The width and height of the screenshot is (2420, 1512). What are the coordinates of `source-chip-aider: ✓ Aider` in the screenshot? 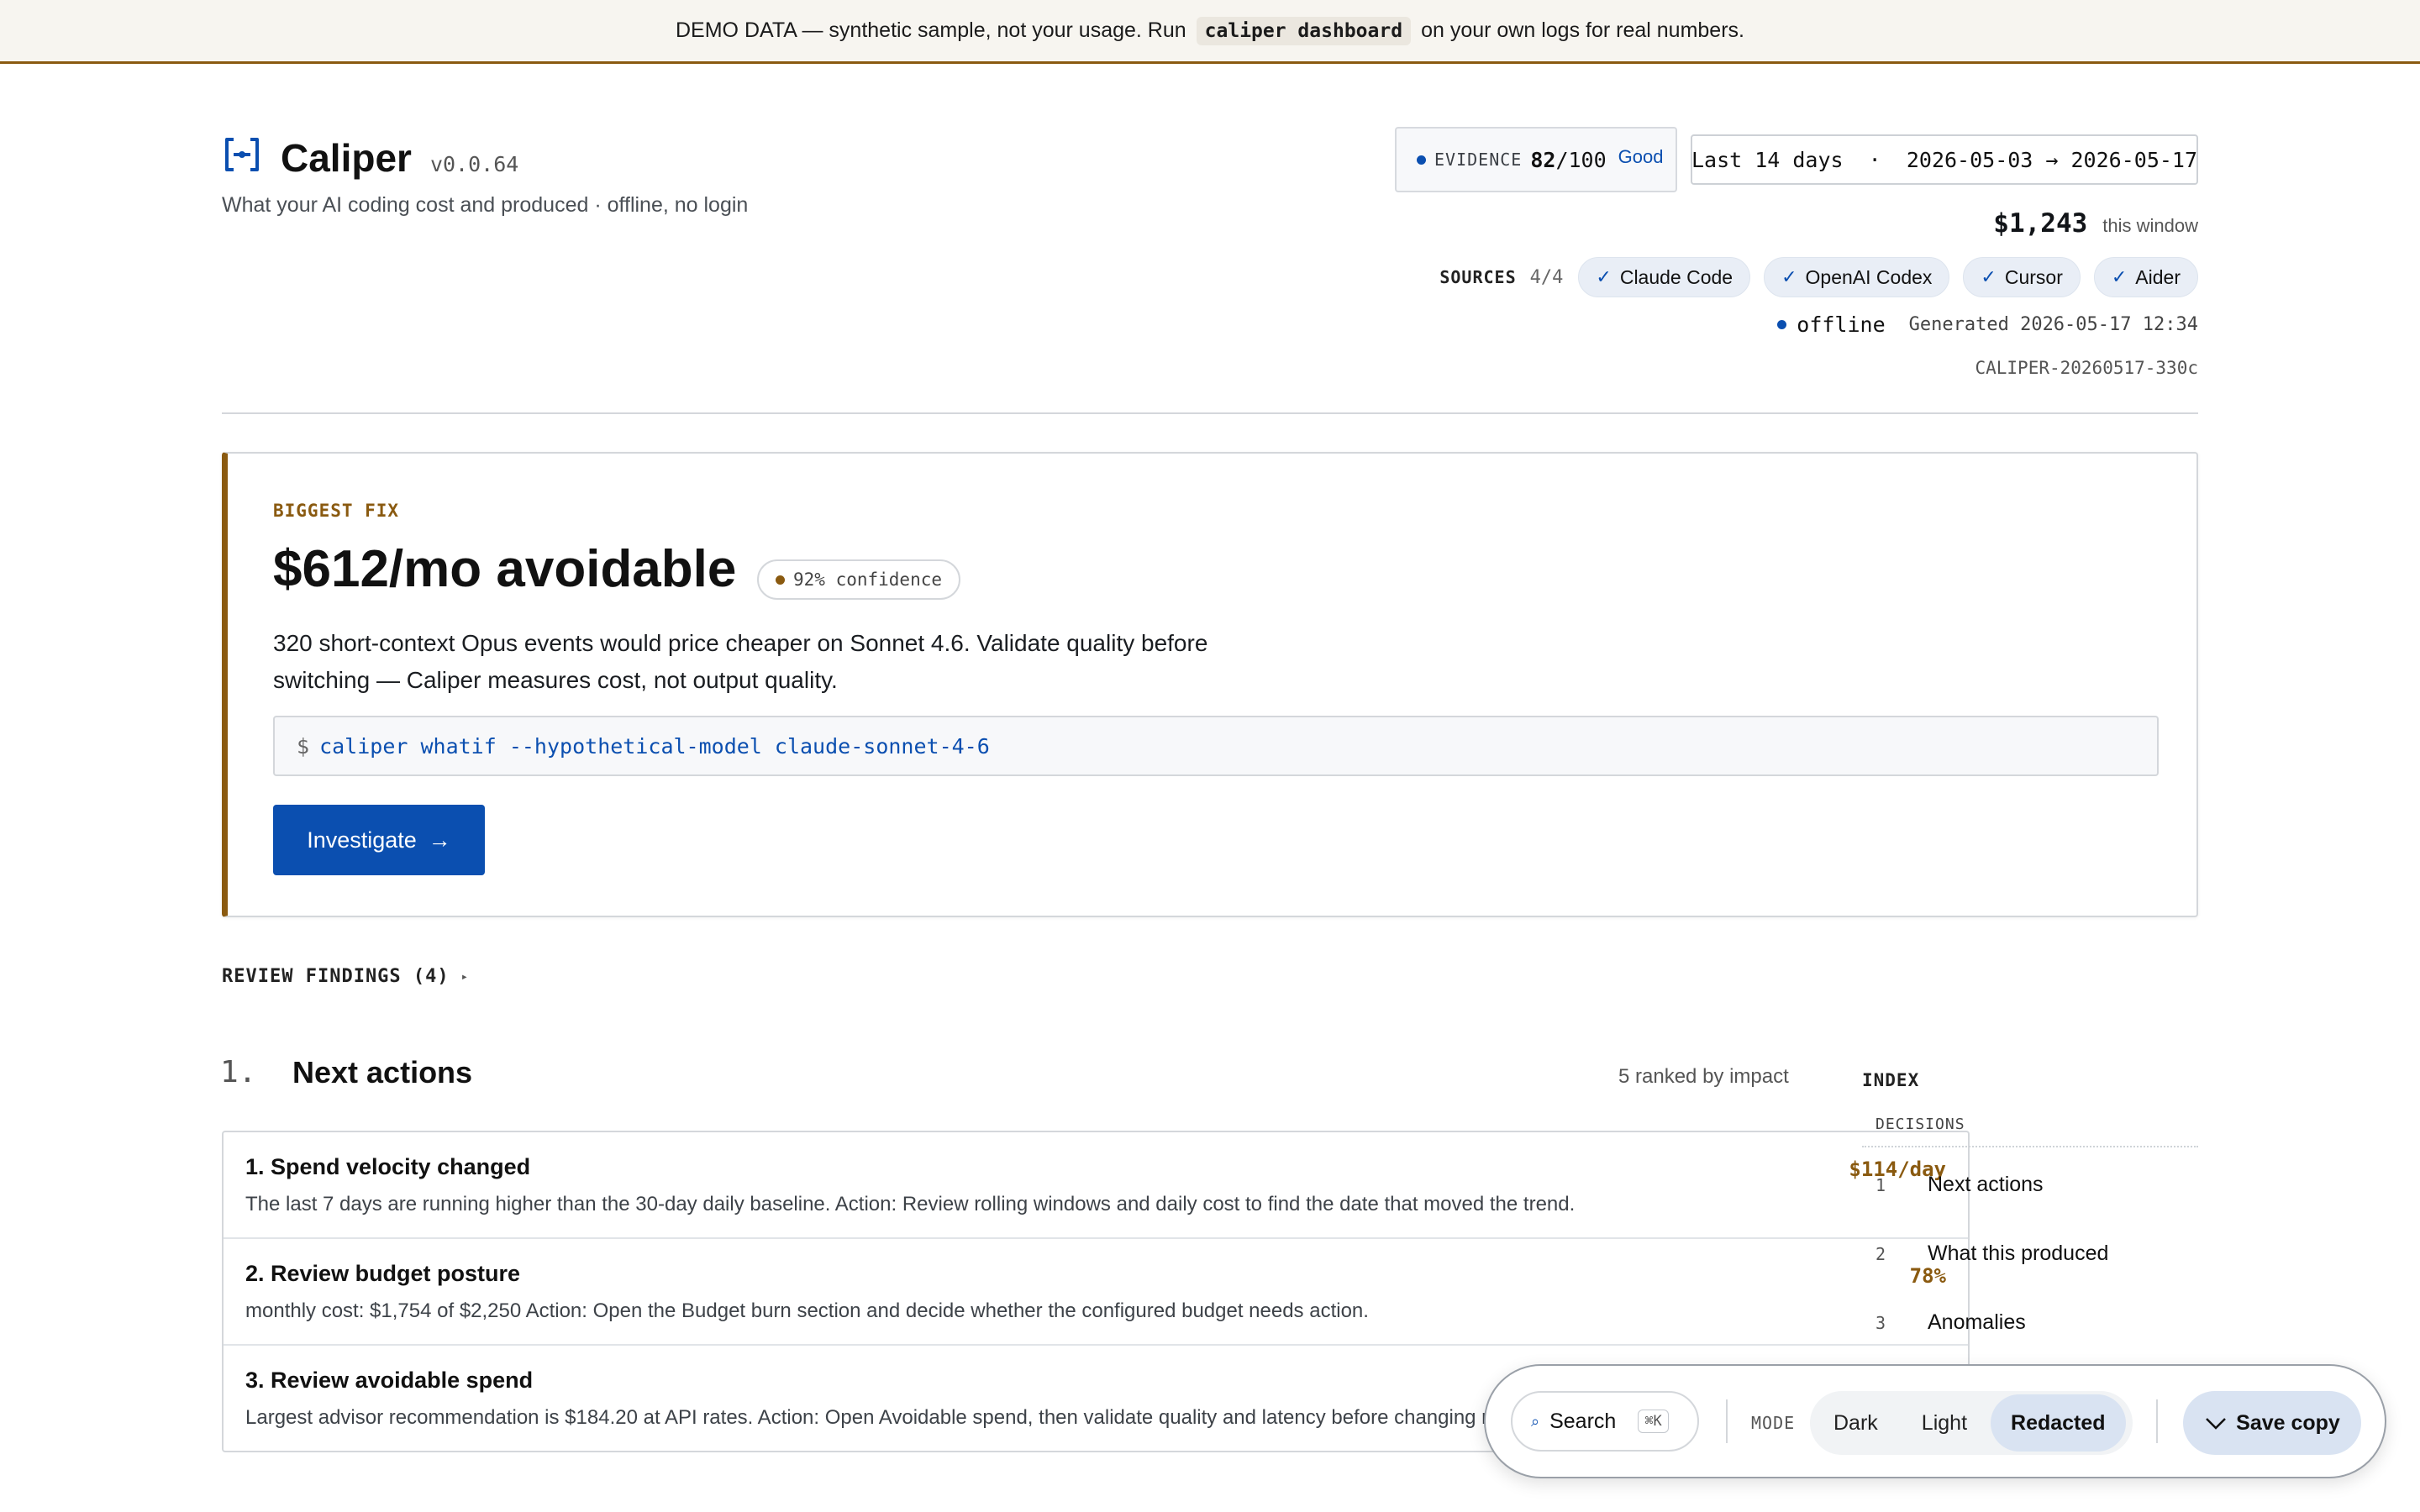 It's located at (2146, 277).